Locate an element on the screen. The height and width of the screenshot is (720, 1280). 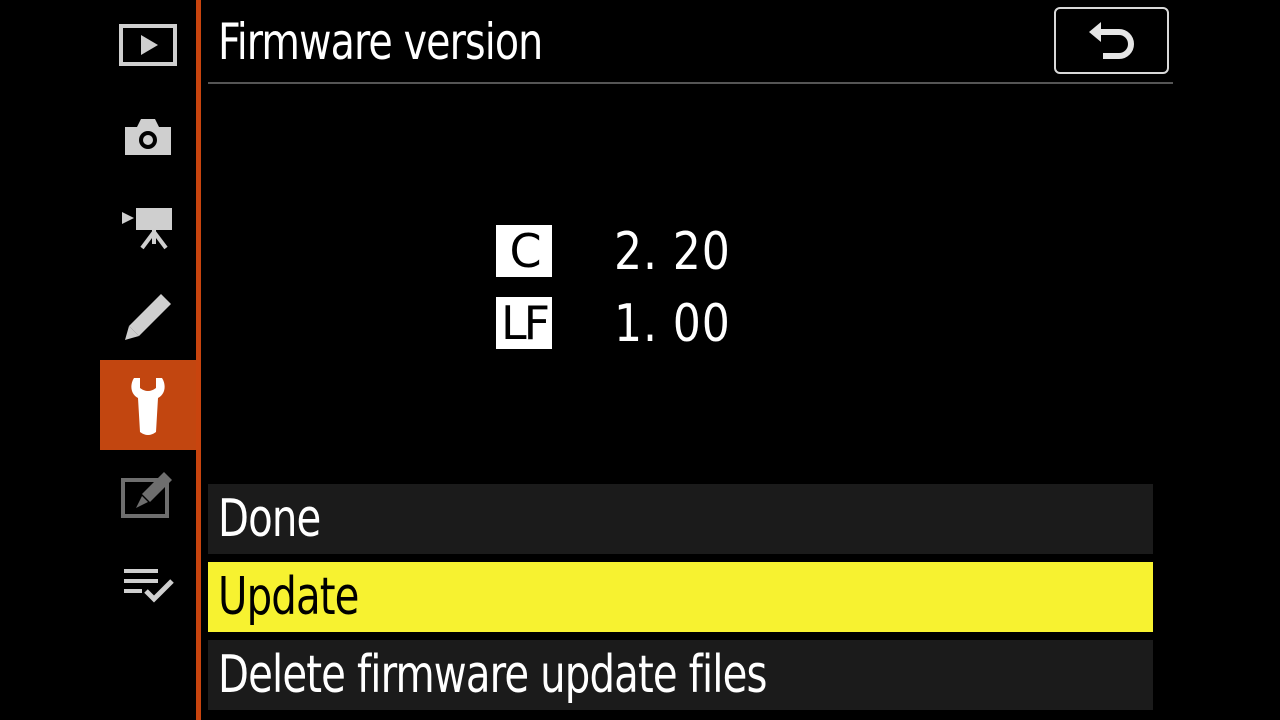
tab-custom-settings is located at coordinates (148, 317).